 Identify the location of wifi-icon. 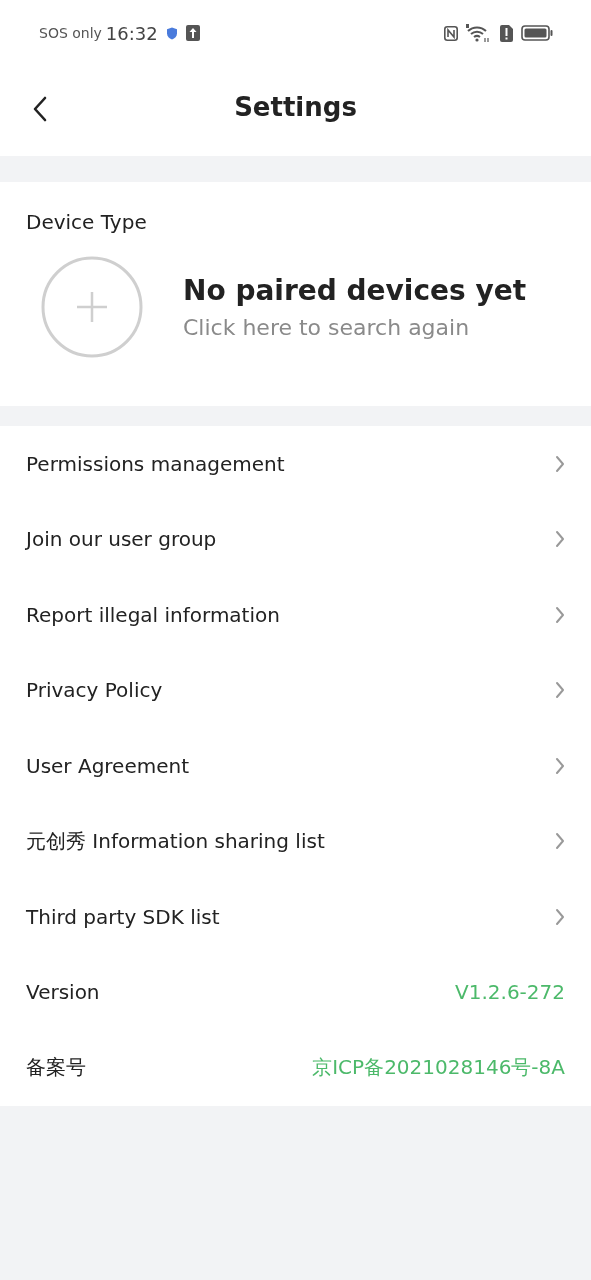
(479, 33).